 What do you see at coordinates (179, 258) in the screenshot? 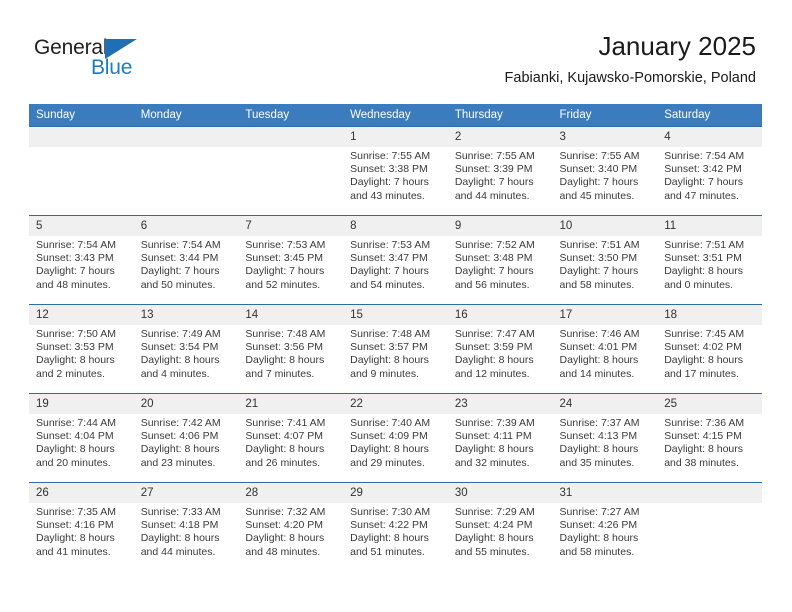
I see `sunset-text: Sunset: 3:44 PM` at bounding box center [179, 258].